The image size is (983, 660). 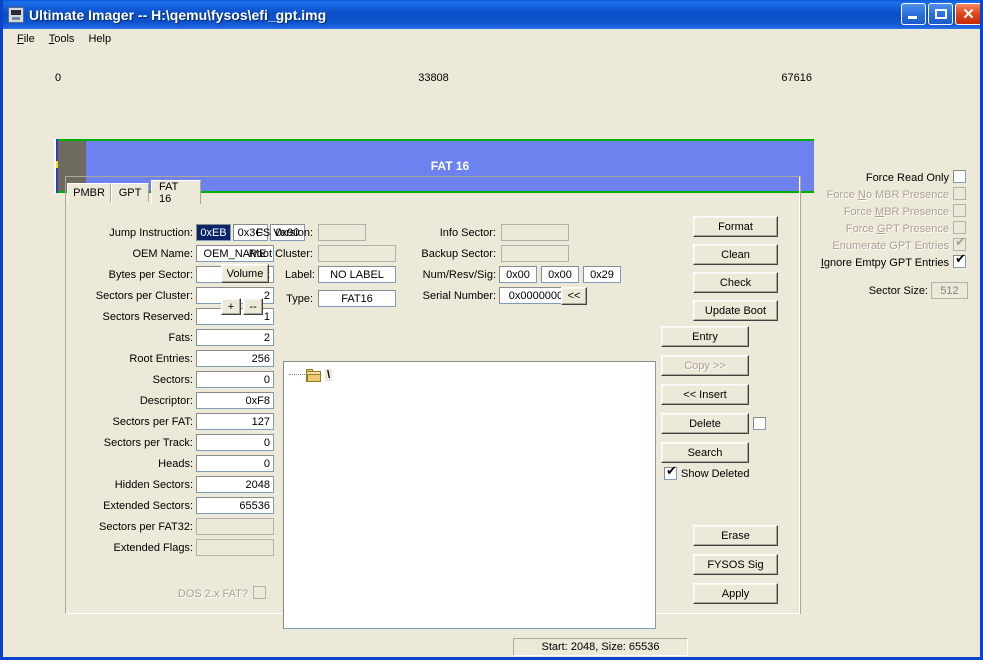 What do you see at coordinates (735, 564) in the screenshot?
I see `fysos-sig-button: FYSOS Sig` at bounding box center [735, 564].